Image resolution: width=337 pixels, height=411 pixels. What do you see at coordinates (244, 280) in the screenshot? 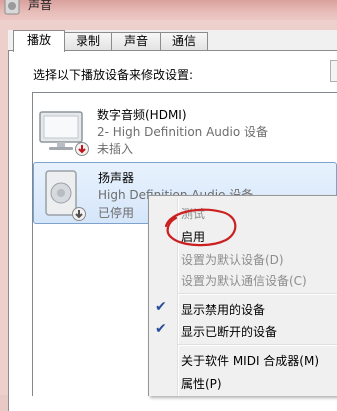
I see `menu-item-set-default-comm: 设置为默认通信设备(C)` at bounding box center [244, 280].